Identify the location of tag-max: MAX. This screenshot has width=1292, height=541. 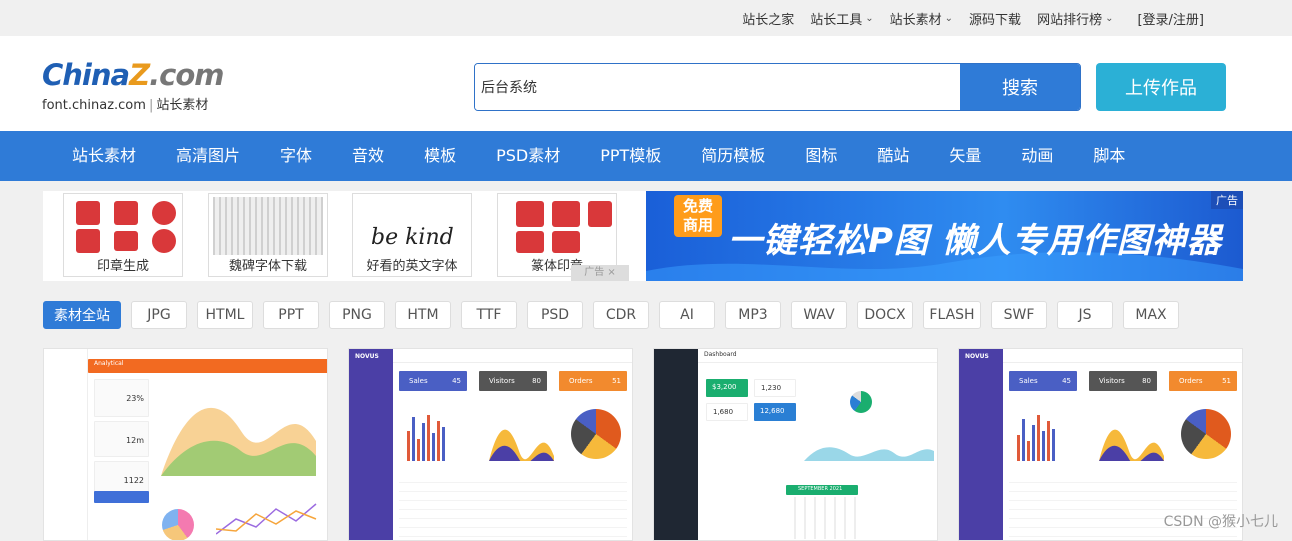
(1151, 315).